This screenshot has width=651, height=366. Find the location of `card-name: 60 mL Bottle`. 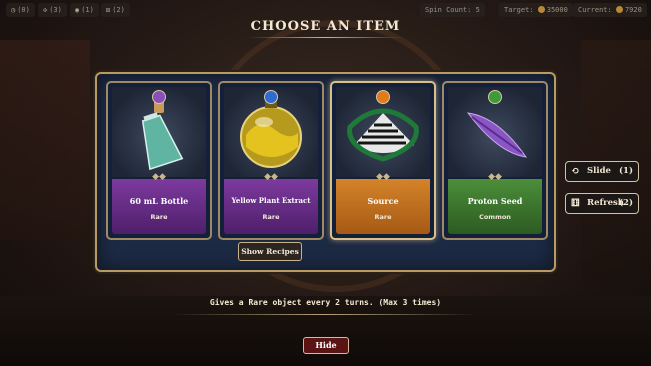

card-name: 60 mL Bottle is located at coordinates (159, 201).